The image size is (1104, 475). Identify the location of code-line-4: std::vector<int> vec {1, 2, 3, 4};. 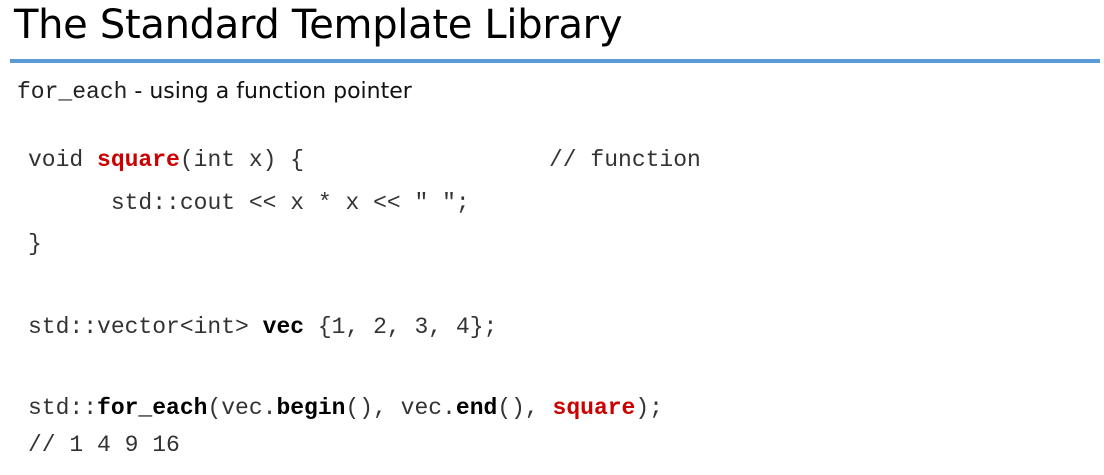
(262, 327).